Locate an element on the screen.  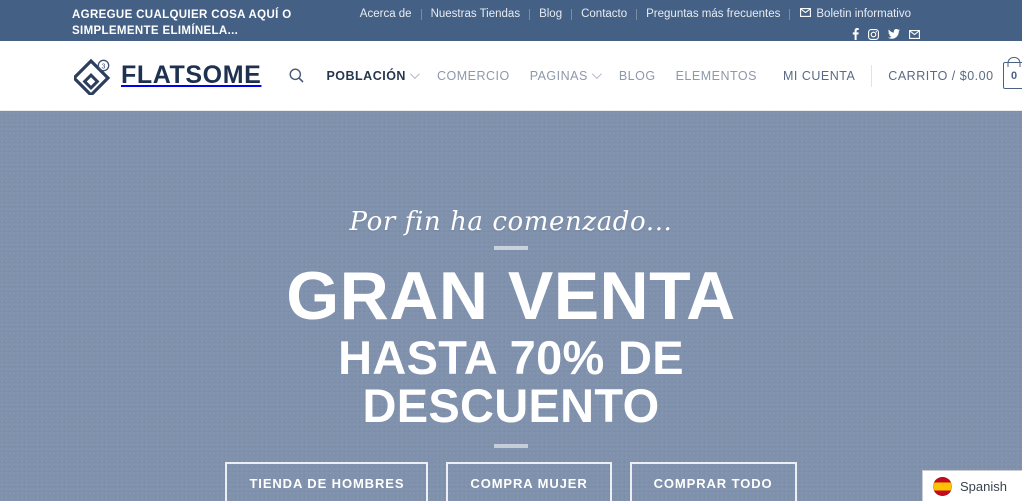
nav-item-paginas: PAGINAS is located at coordinates (564, 76).